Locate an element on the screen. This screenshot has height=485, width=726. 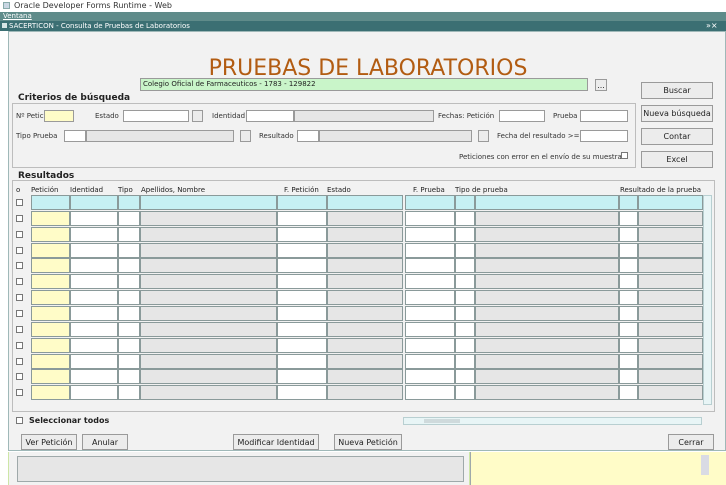
menu-ventana: Ventana is located at coordinates (17, 16).